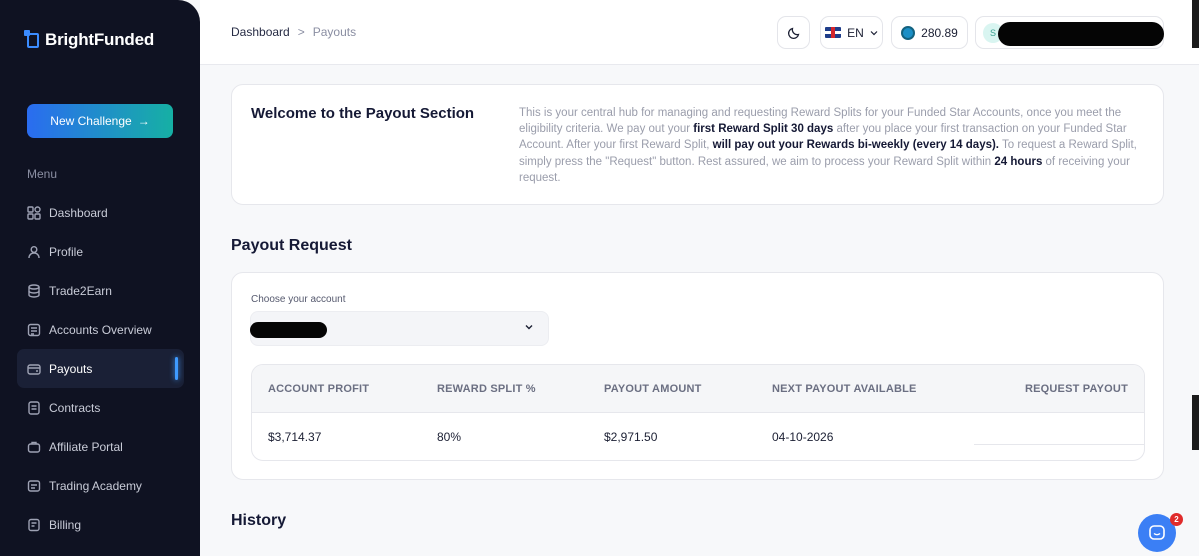 The image size is (1199, 556). Describe the element at coordinates (86, 446) in the screenshot. I see `sidebar-item-label: Affiliate Portal` at that location.